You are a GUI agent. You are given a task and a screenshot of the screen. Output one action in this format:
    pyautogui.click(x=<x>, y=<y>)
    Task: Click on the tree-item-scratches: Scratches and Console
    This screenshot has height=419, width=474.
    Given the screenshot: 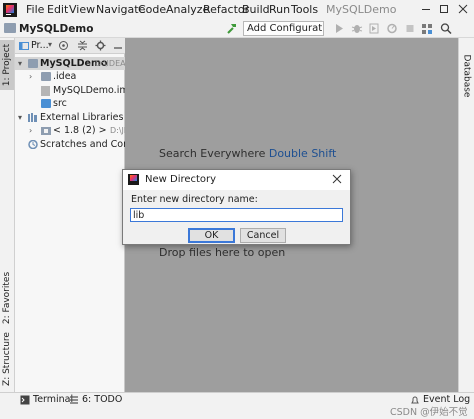 What is the action you would take?
    pyautogui.click(x=70, y=144)
    